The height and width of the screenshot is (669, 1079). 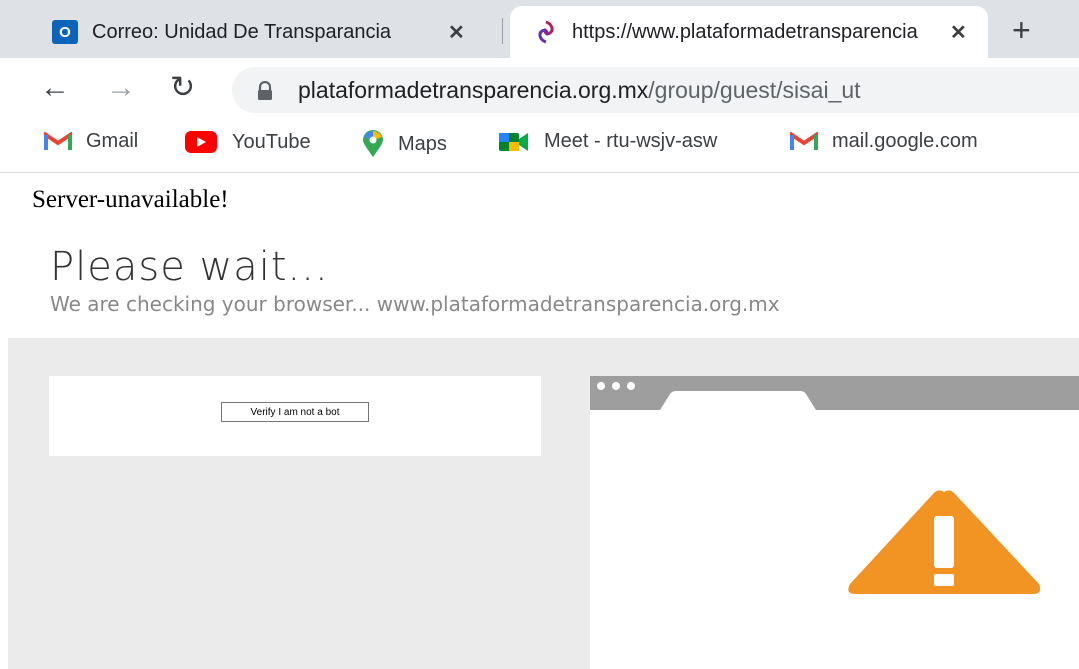 I want to click on tab-outlook: O Correo: Unidad De Transparancia ✕, so click(x=269, y=32).